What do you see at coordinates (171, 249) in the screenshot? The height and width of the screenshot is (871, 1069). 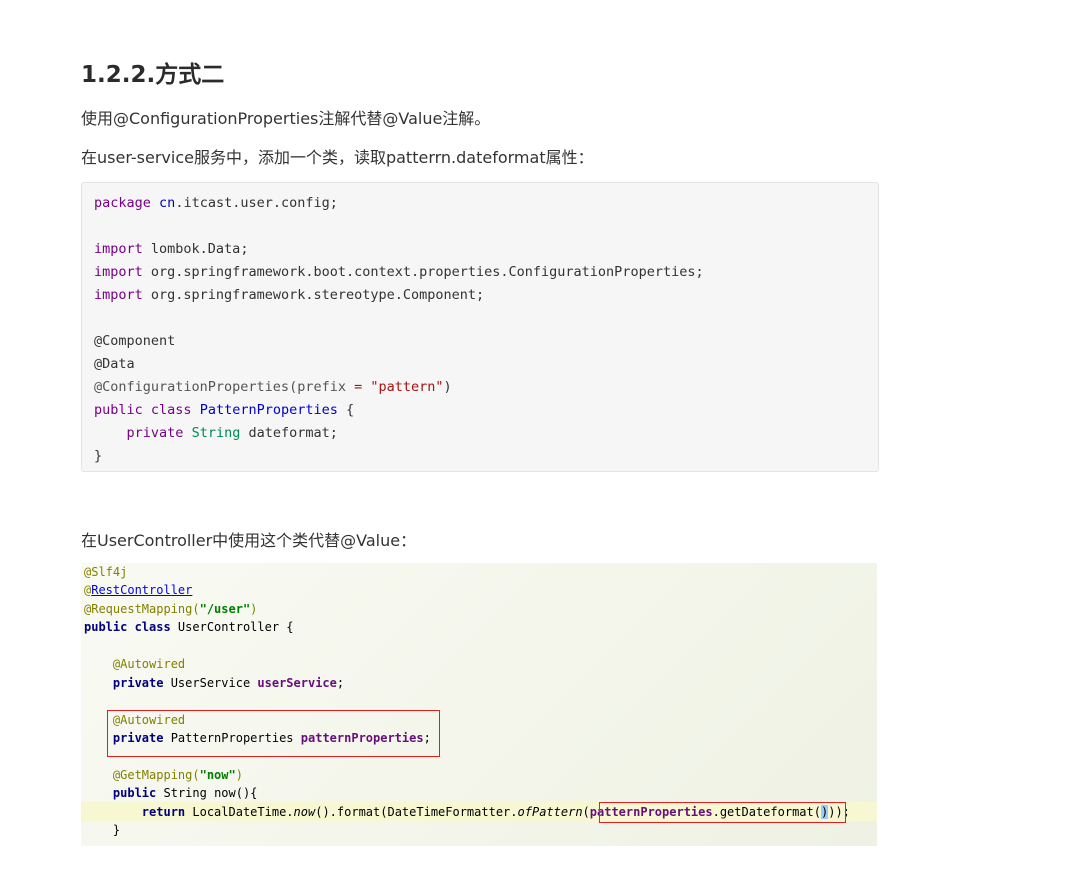 I see `code-line: import lombok.Data;` at bounding box center [171, 249].